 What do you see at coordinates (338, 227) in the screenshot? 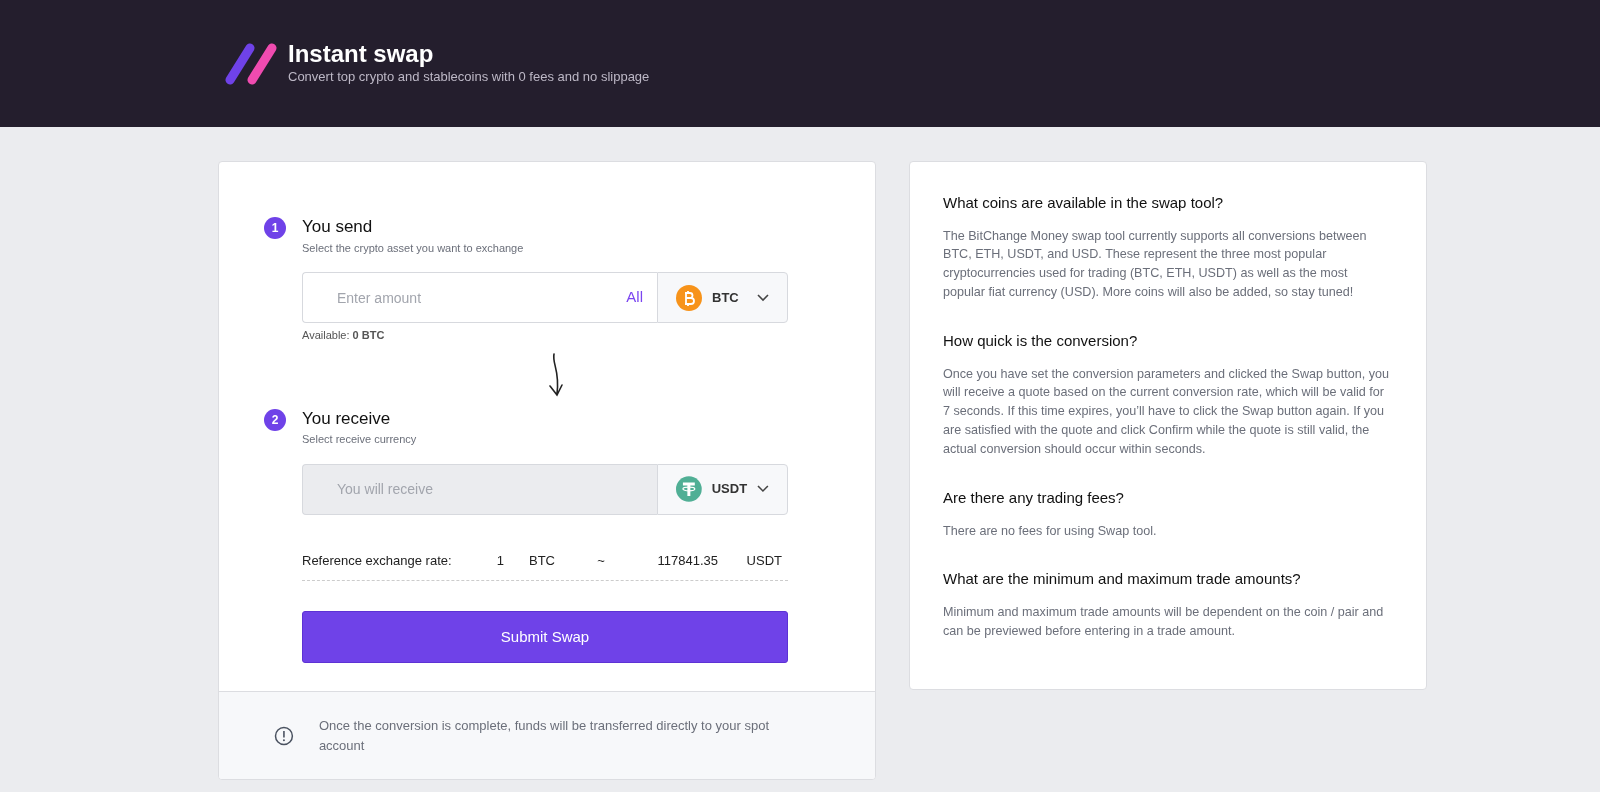
I see `step-title: You send` at bounding box center [338, 227].